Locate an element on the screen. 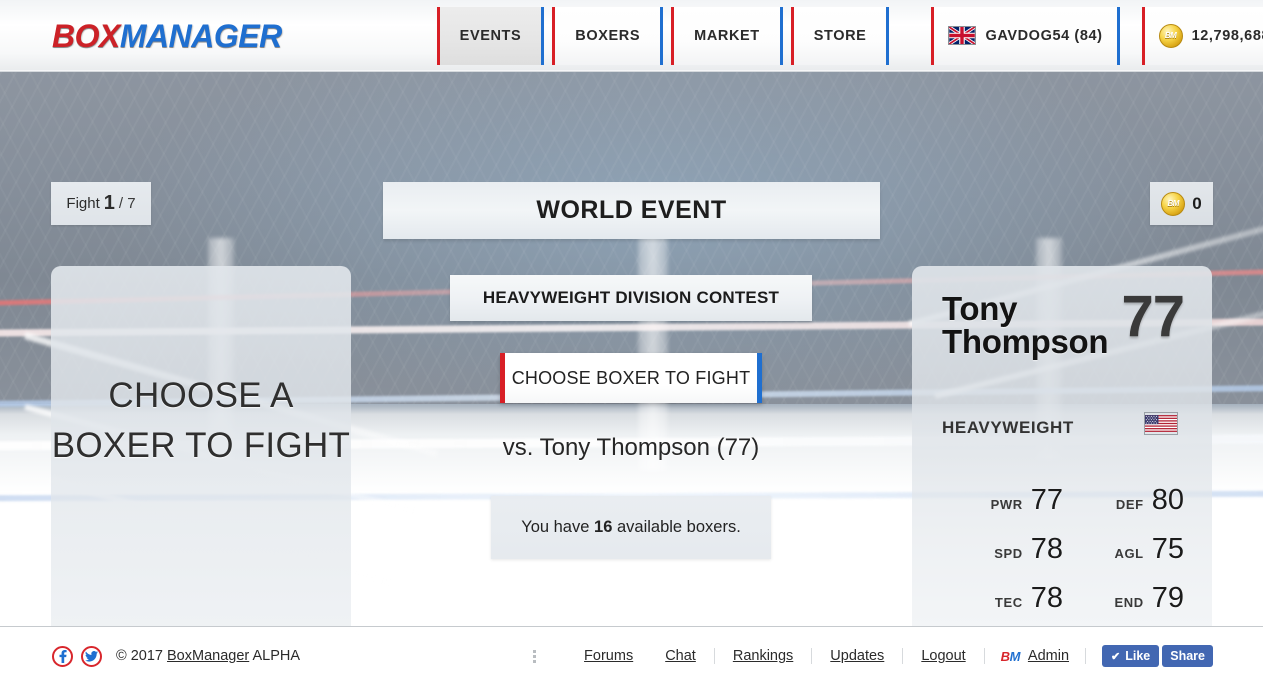 The height and width of the screenshot is (685, 1263). versus-line: vs. Tony Thompson (77) is located at coordinates (631, 448).